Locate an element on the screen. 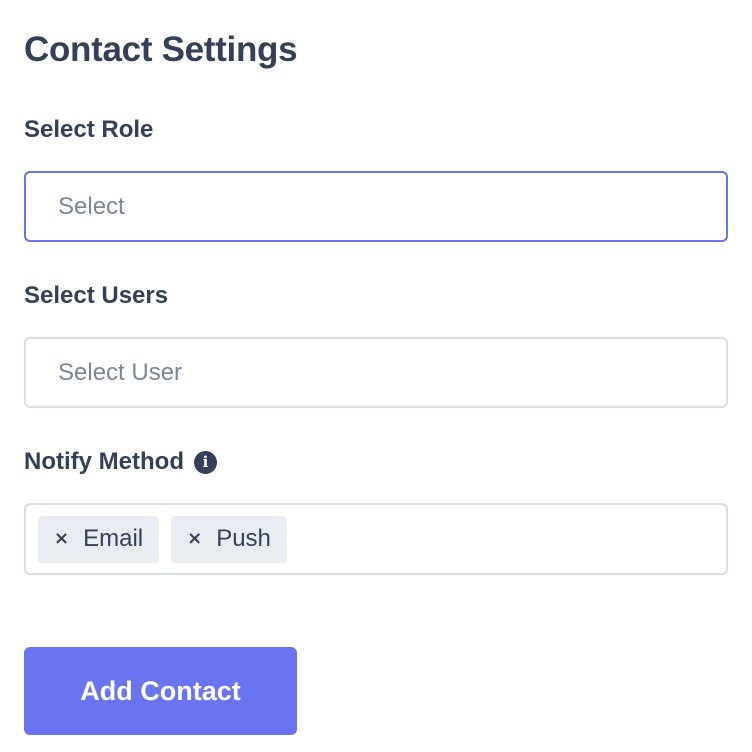 The width and height of the screenshot is (752, 752). select-role-label-text: Select Role is located at coordinates (89, 129).